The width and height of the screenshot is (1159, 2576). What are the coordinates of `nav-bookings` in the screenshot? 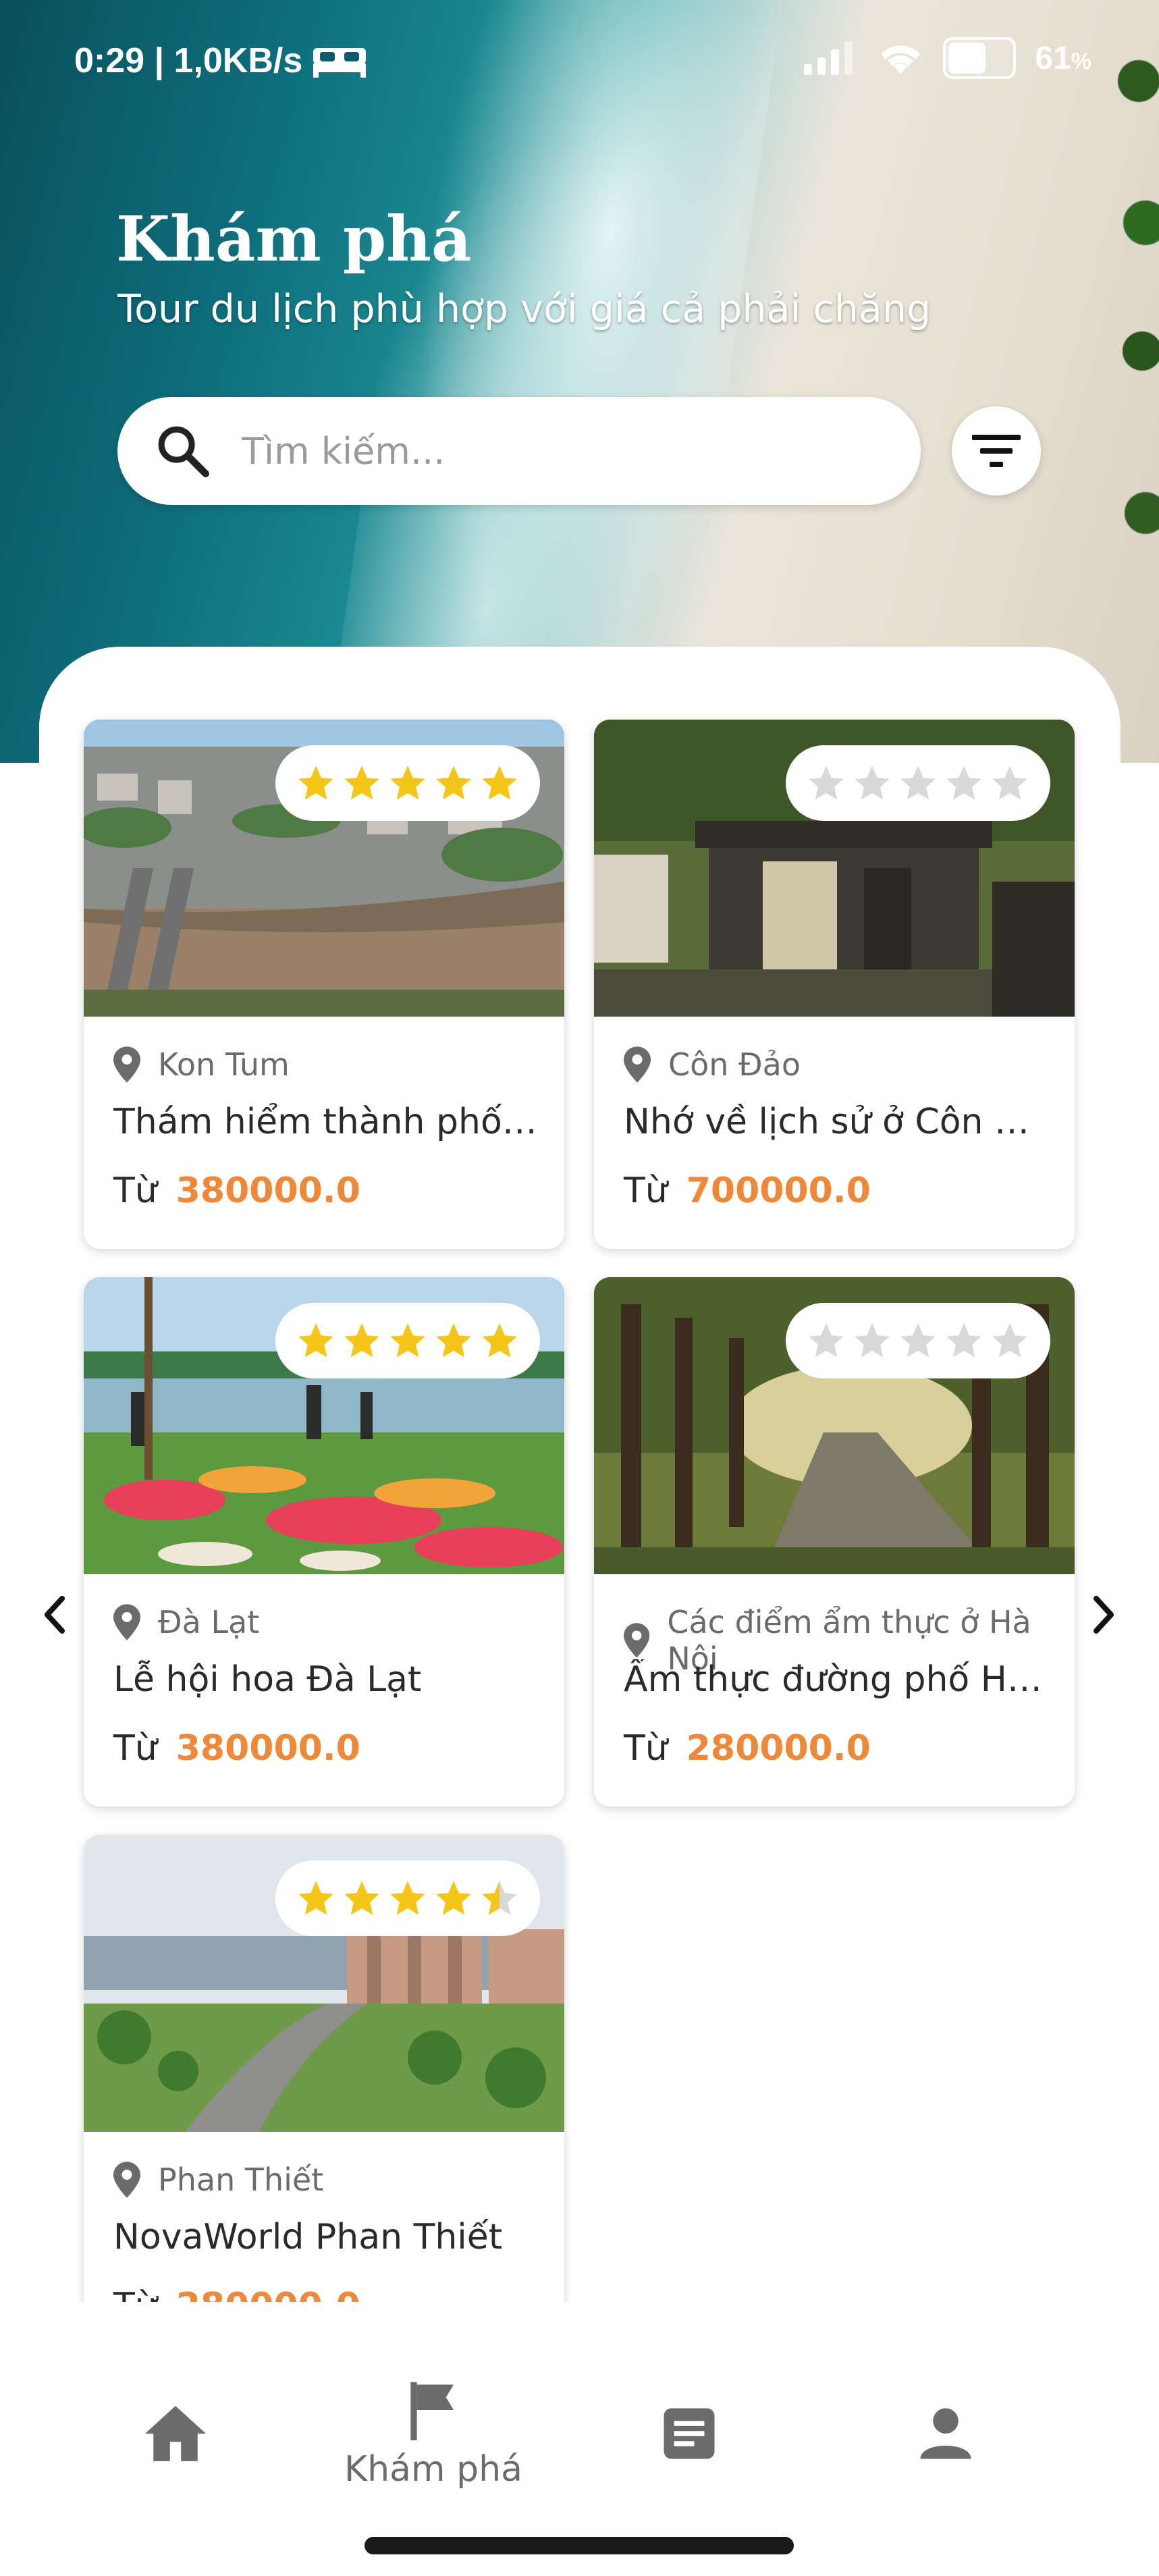 It's located at (689, 2433).